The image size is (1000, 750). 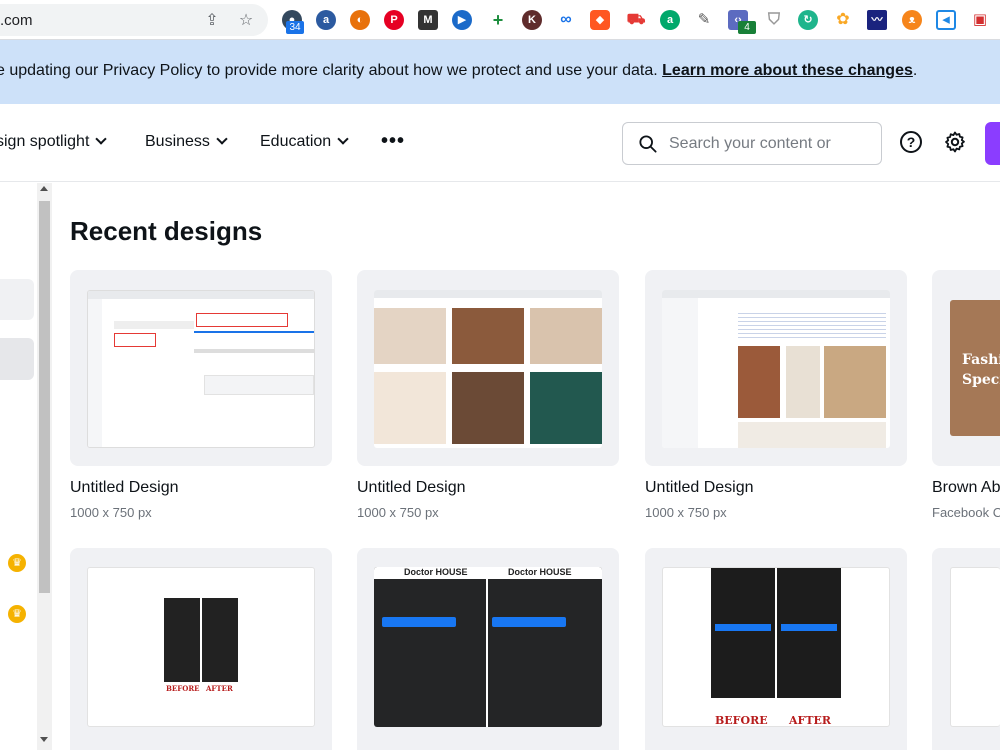 I want to click on extension-icon: +, so click(x=498, y=20).